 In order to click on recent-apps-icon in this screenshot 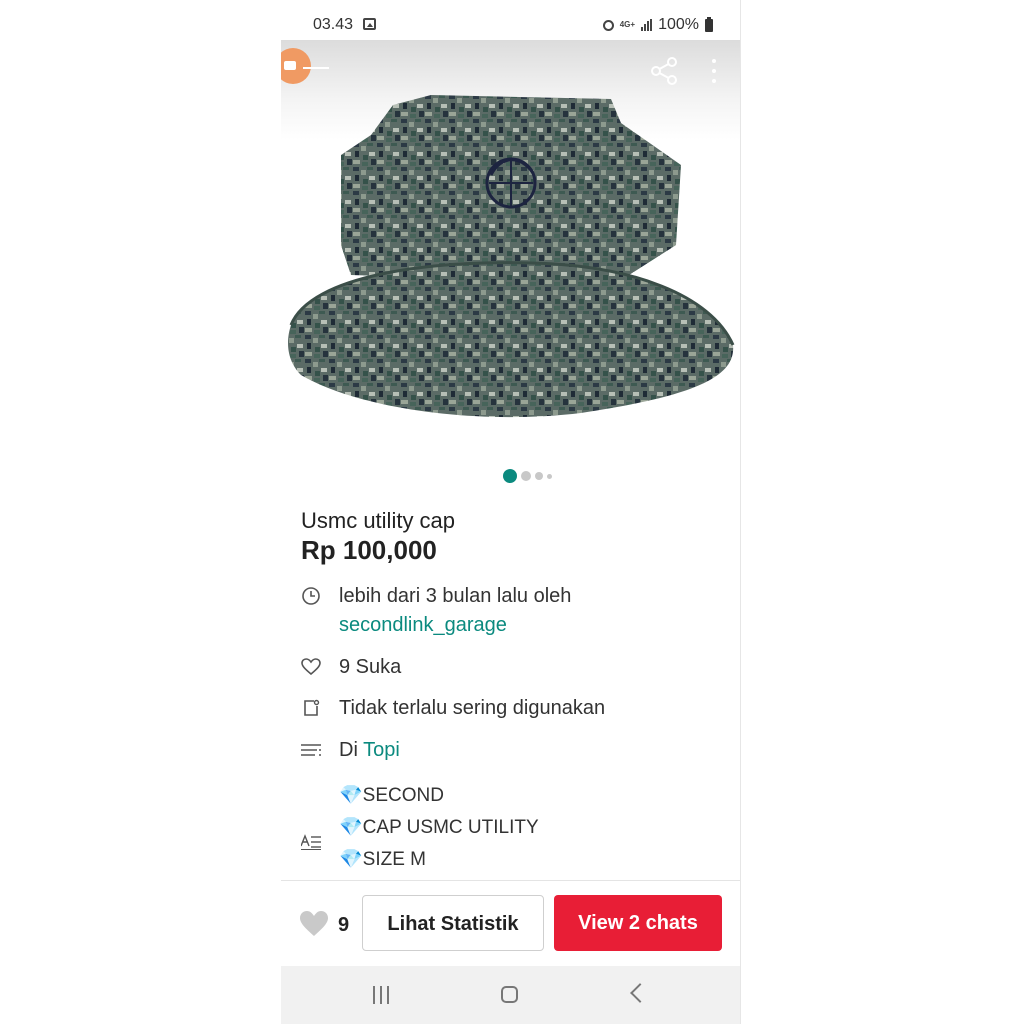, I will do `click(381, 995)`.